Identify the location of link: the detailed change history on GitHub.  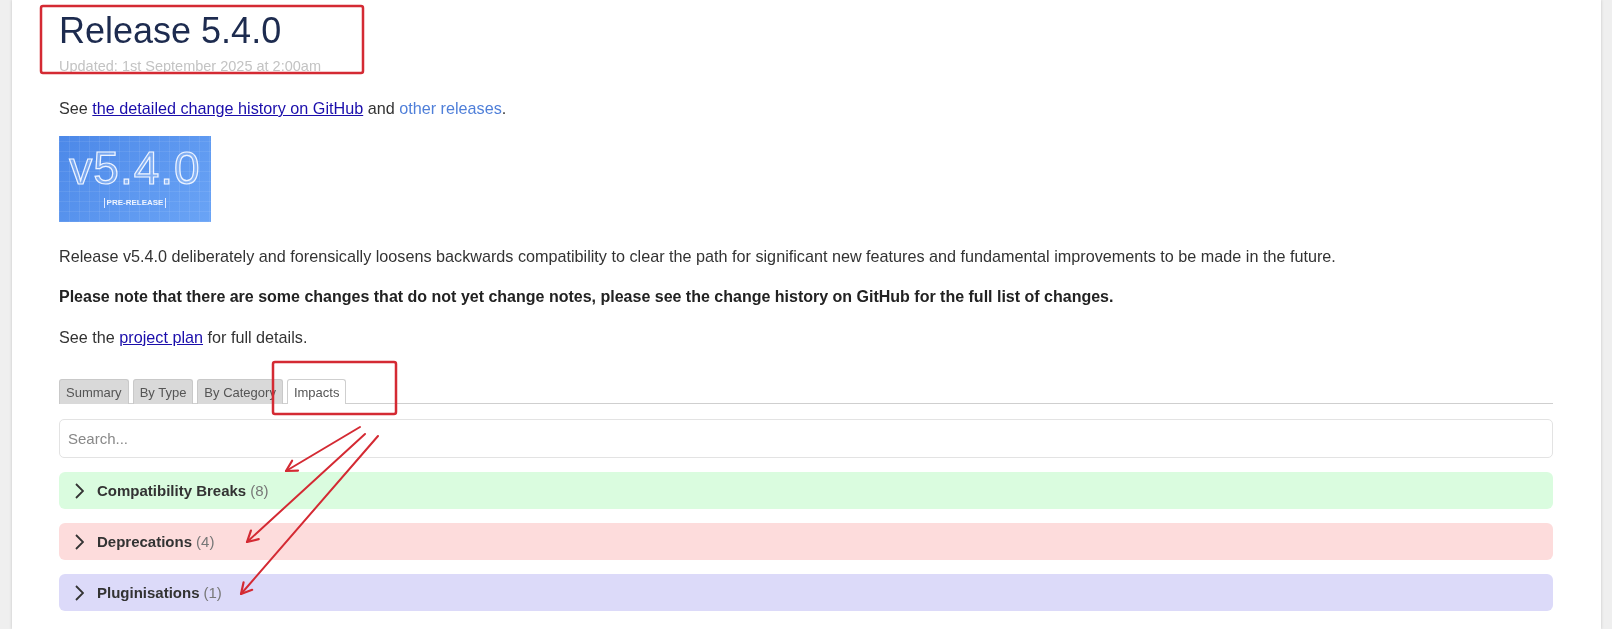
(228, 108).